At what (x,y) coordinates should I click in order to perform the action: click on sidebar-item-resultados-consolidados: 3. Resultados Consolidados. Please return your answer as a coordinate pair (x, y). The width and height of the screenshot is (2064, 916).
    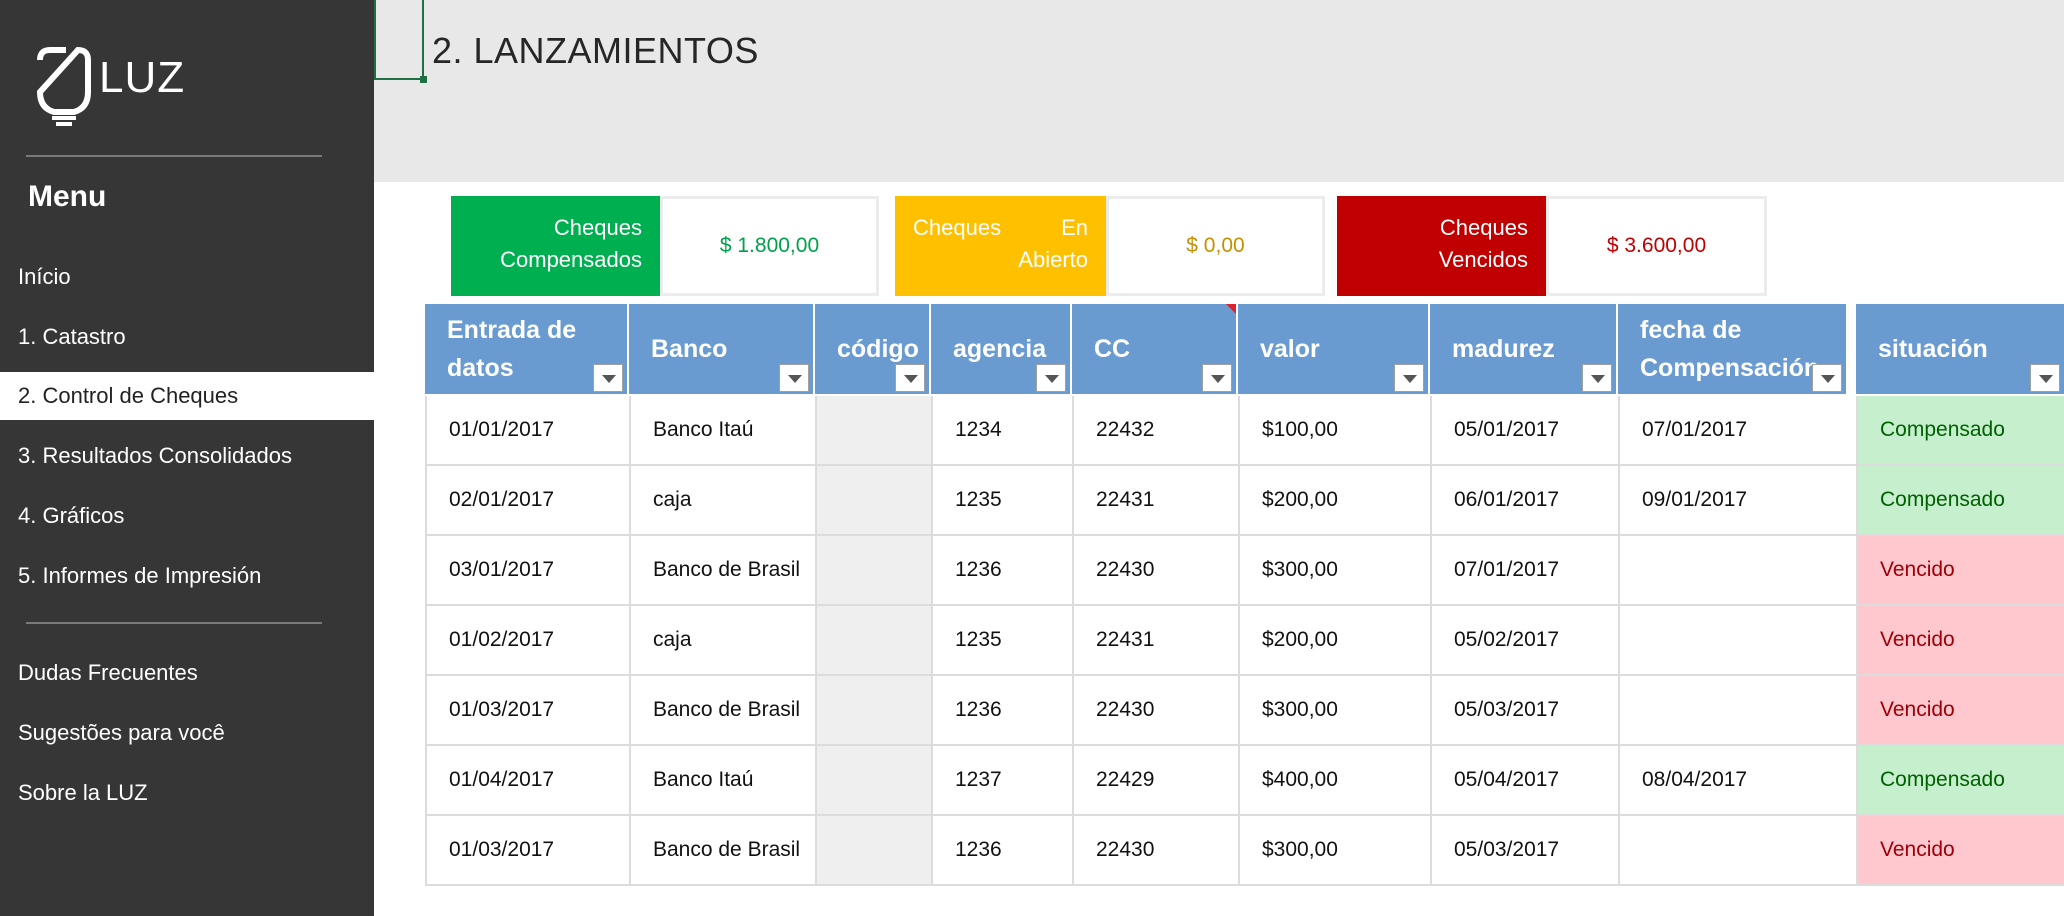
    Looking at the image, I should click on (187, 456).